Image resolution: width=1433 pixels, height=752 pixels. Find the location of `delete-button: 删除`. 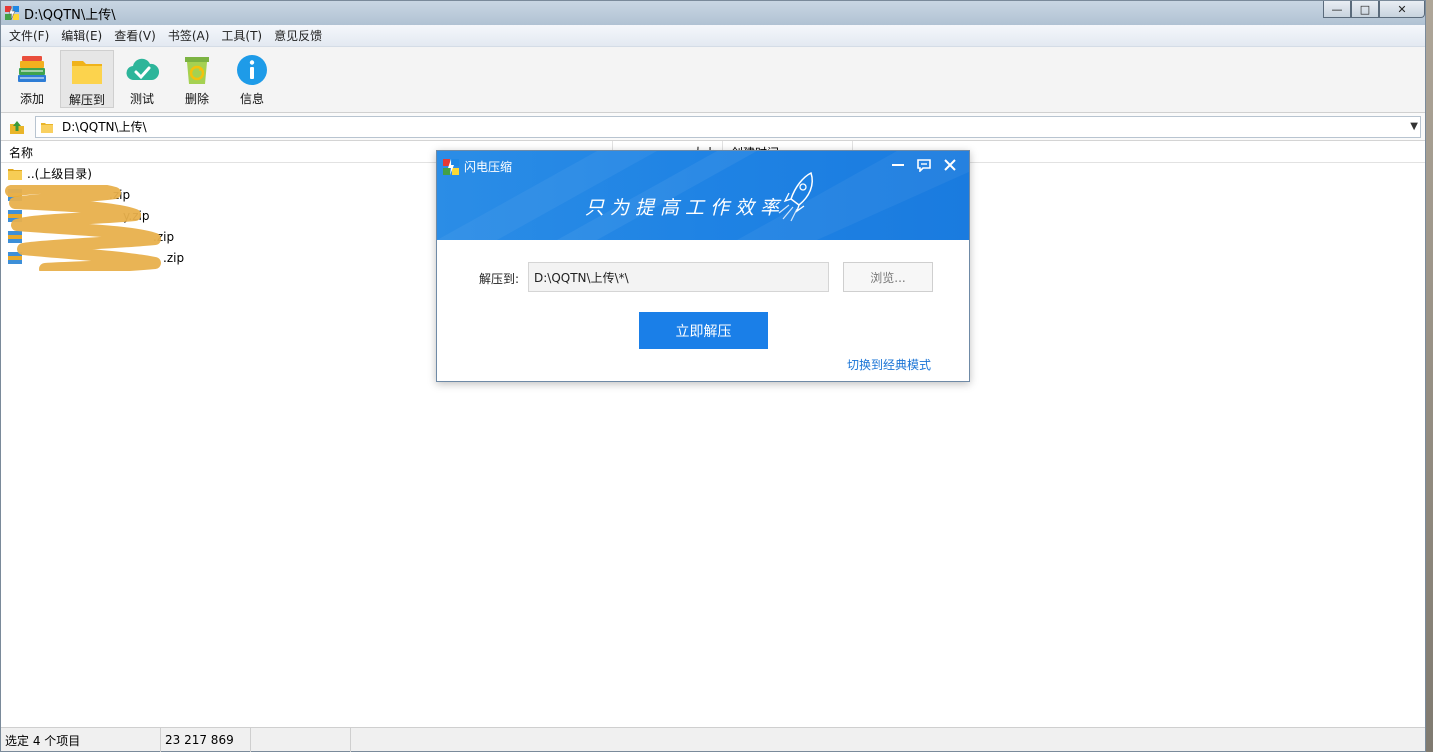

delete-button: 删除 is located at coordinates (197, 79).